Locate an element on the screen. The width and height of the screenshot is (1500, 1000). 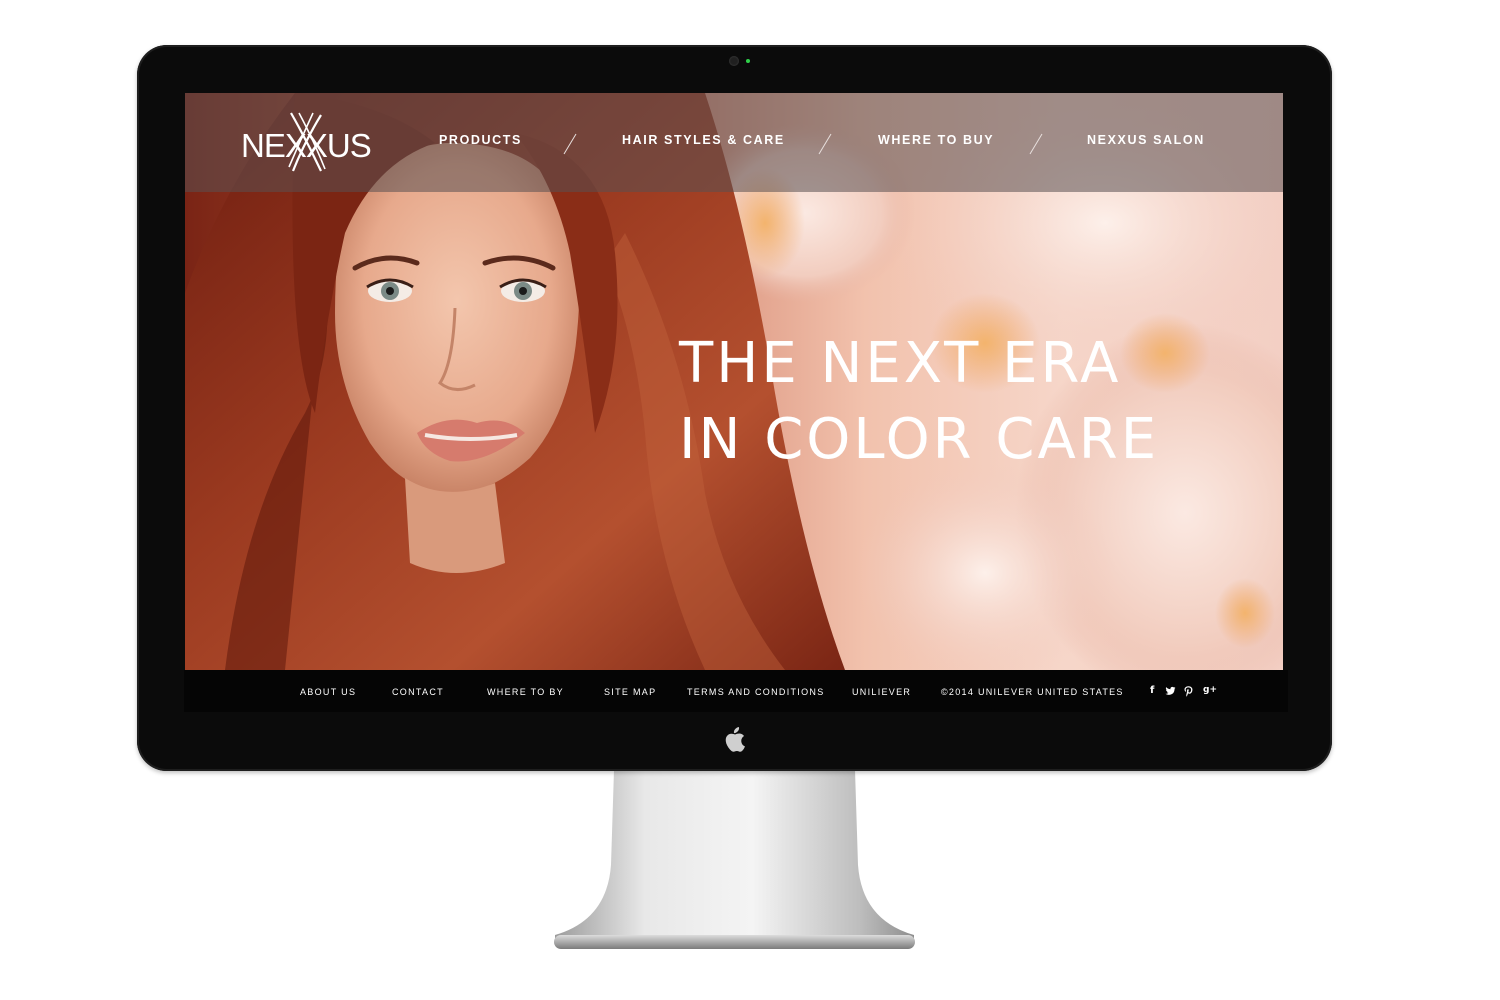
footer-link-where-to-buy: WHERE TO BY is located at coordinates (525, 692).